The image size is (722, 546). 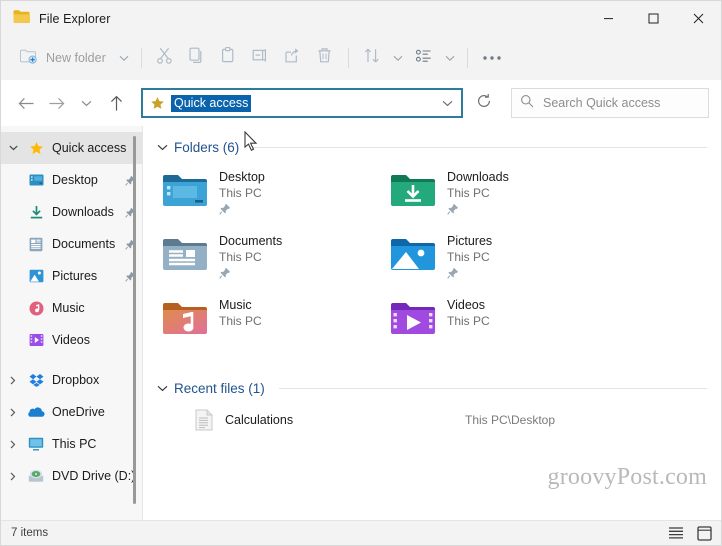 What do you see at coordinates (83, 212) in the screenshot?
I see `sidebar-item-label: Downloads` at bounding box center [83, 212].